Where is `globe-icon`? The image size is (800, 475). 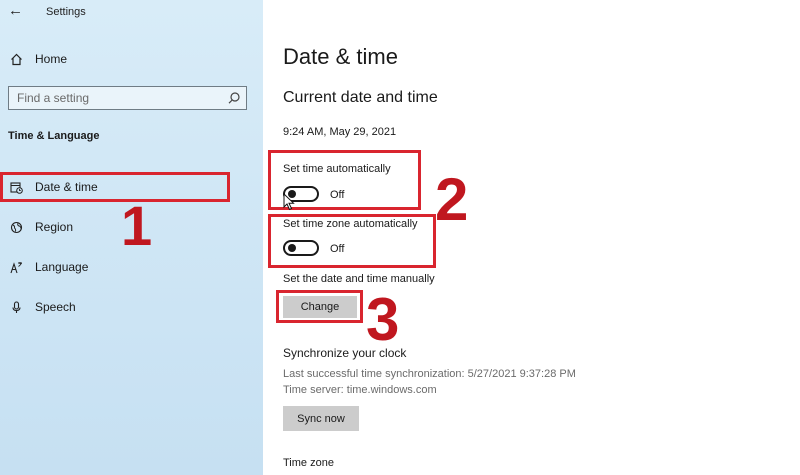
globe-icon is located at coordinates (16, 227).